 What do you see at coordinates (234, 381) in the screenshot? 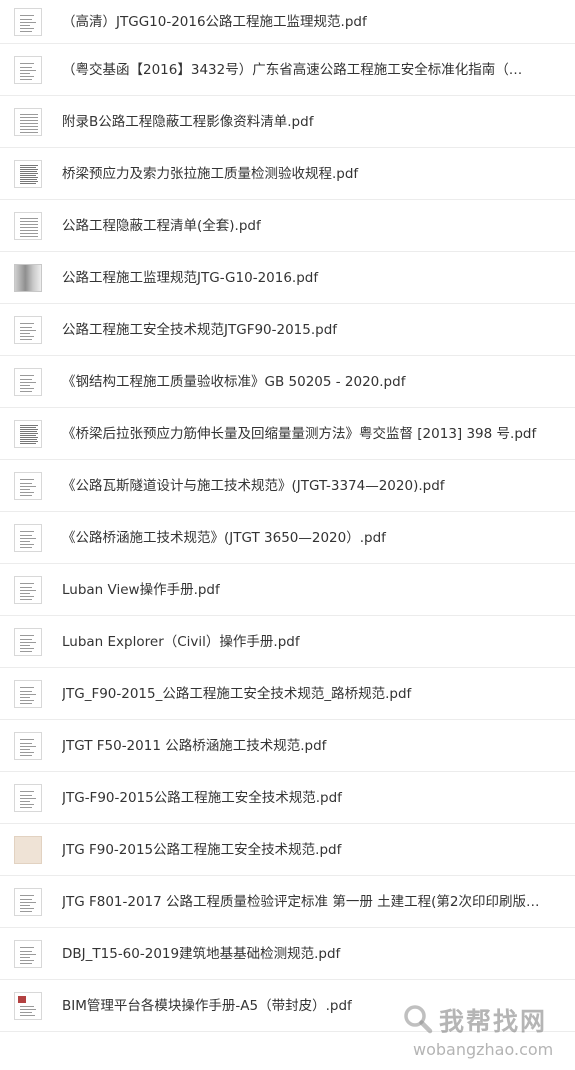
I see `file-name: 《钢结构工程施工质量验收标准》GB 50205 - 2020.pdf` at bounding box center [234, 381].